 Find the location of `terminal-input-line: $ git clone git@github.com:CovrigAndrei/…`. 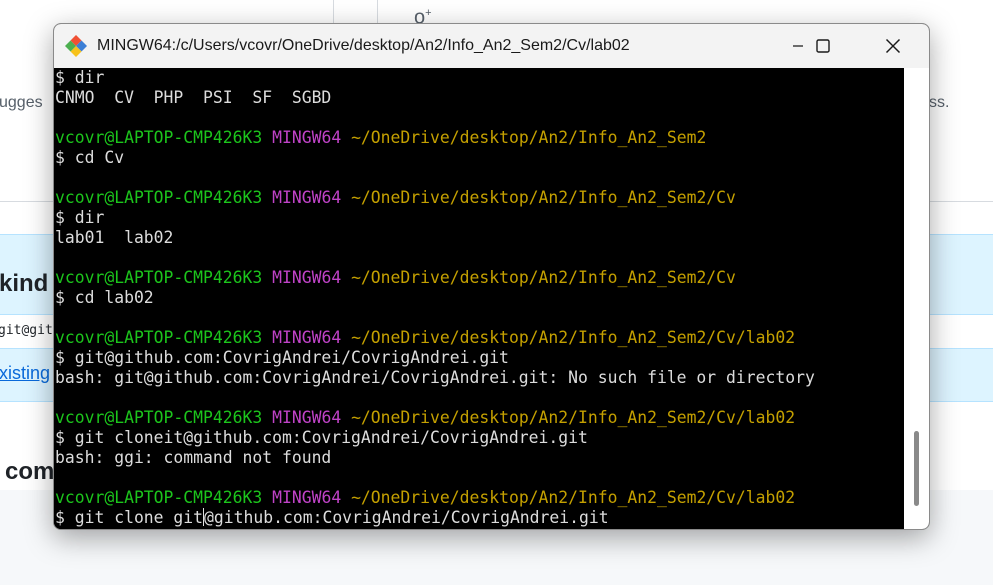

terminal-input-line: $ git clone git@github.com:CovrigAndrei/… is located at coordinates (479, 518).